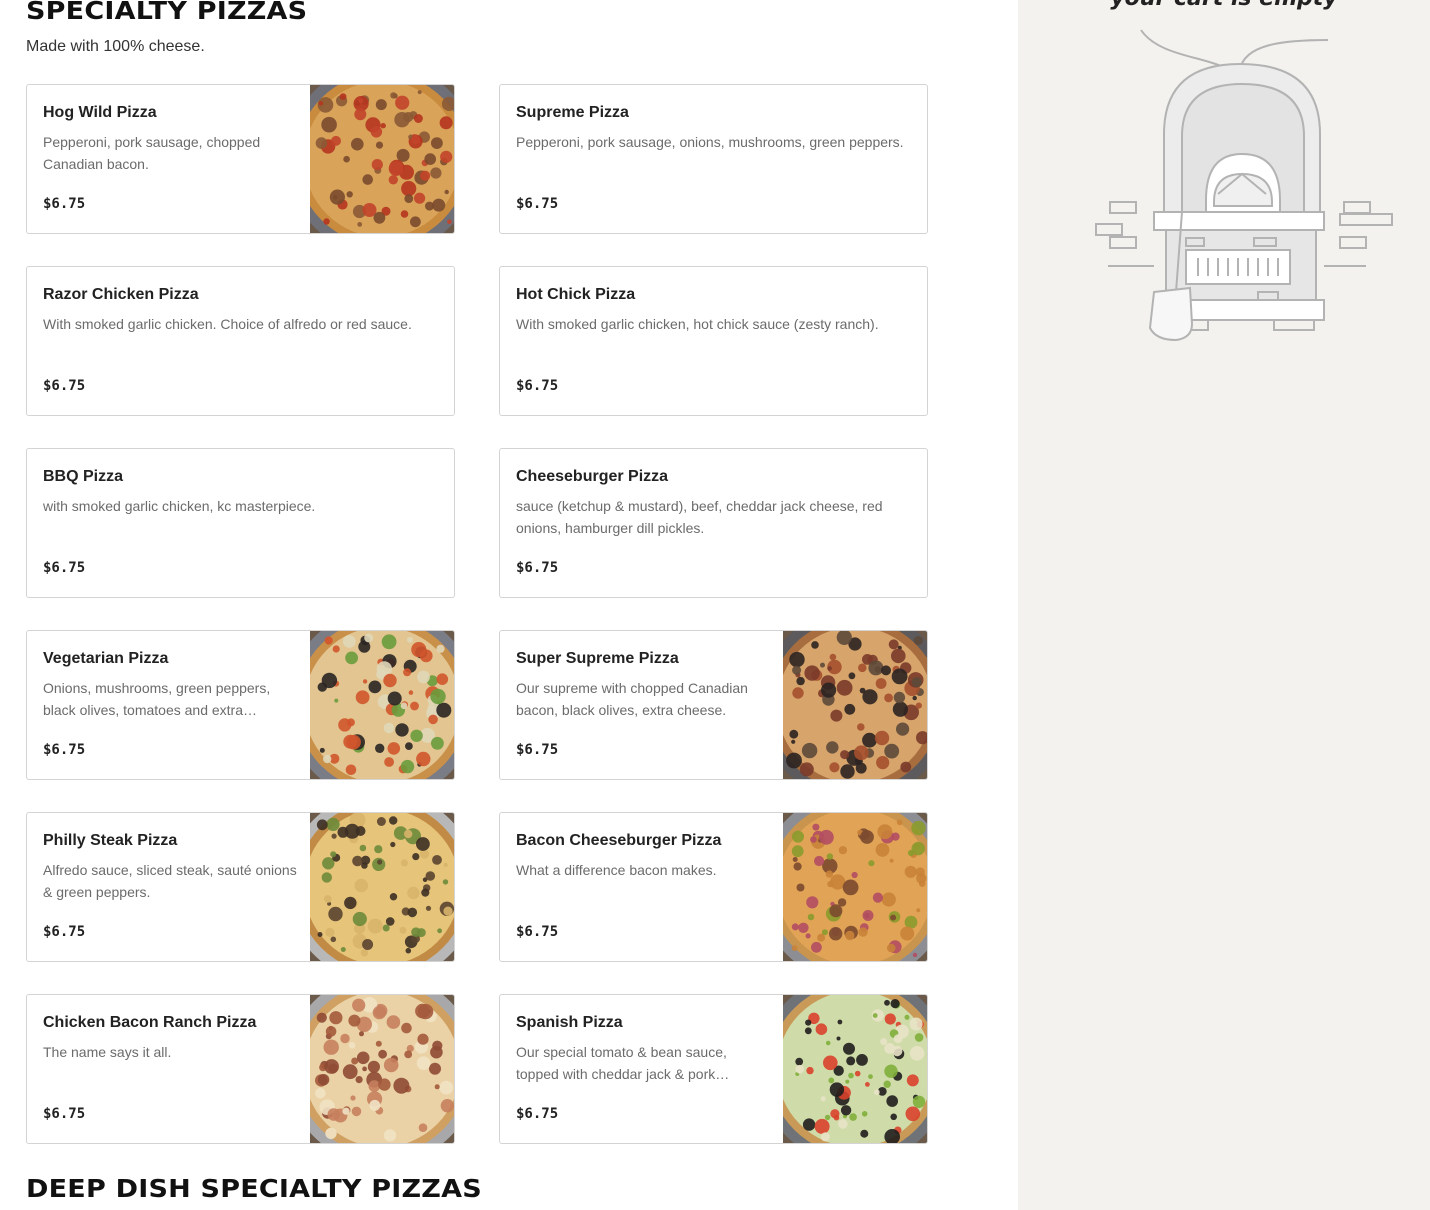 Image resolution: width=1430 pixels, height=1210 pixels. Describe the element at coordinates (855, 1069) in the screenshot. I see `spanish-pizza-photo` at that location.